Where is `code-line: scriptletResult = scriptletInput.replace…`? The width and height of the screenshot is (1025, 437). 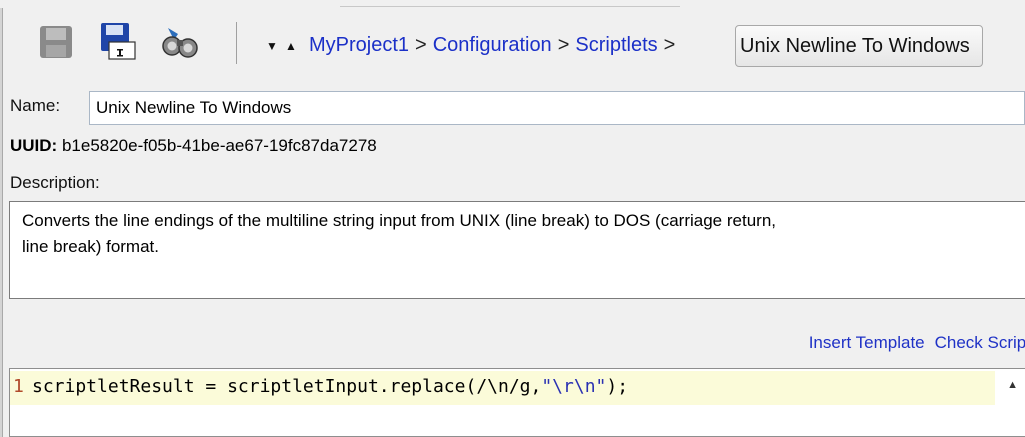 code-line: scriptletResult = scriptletInput.replace… is located at coordinates (330, 386).